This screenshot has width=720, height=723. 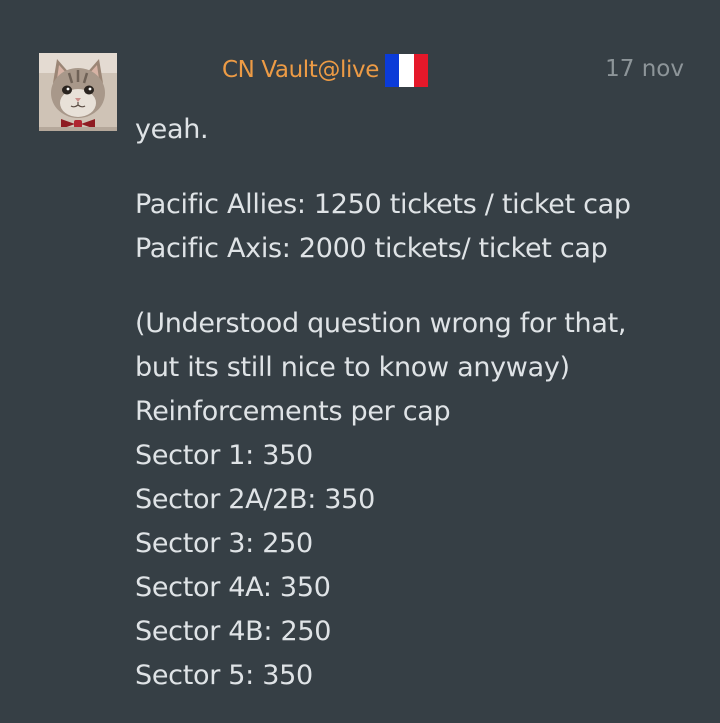 What do you see at coordinates (224, 543) in the screenshot?
I see `sector-line: Sector 3: 250` at bounding box center [224, 543].